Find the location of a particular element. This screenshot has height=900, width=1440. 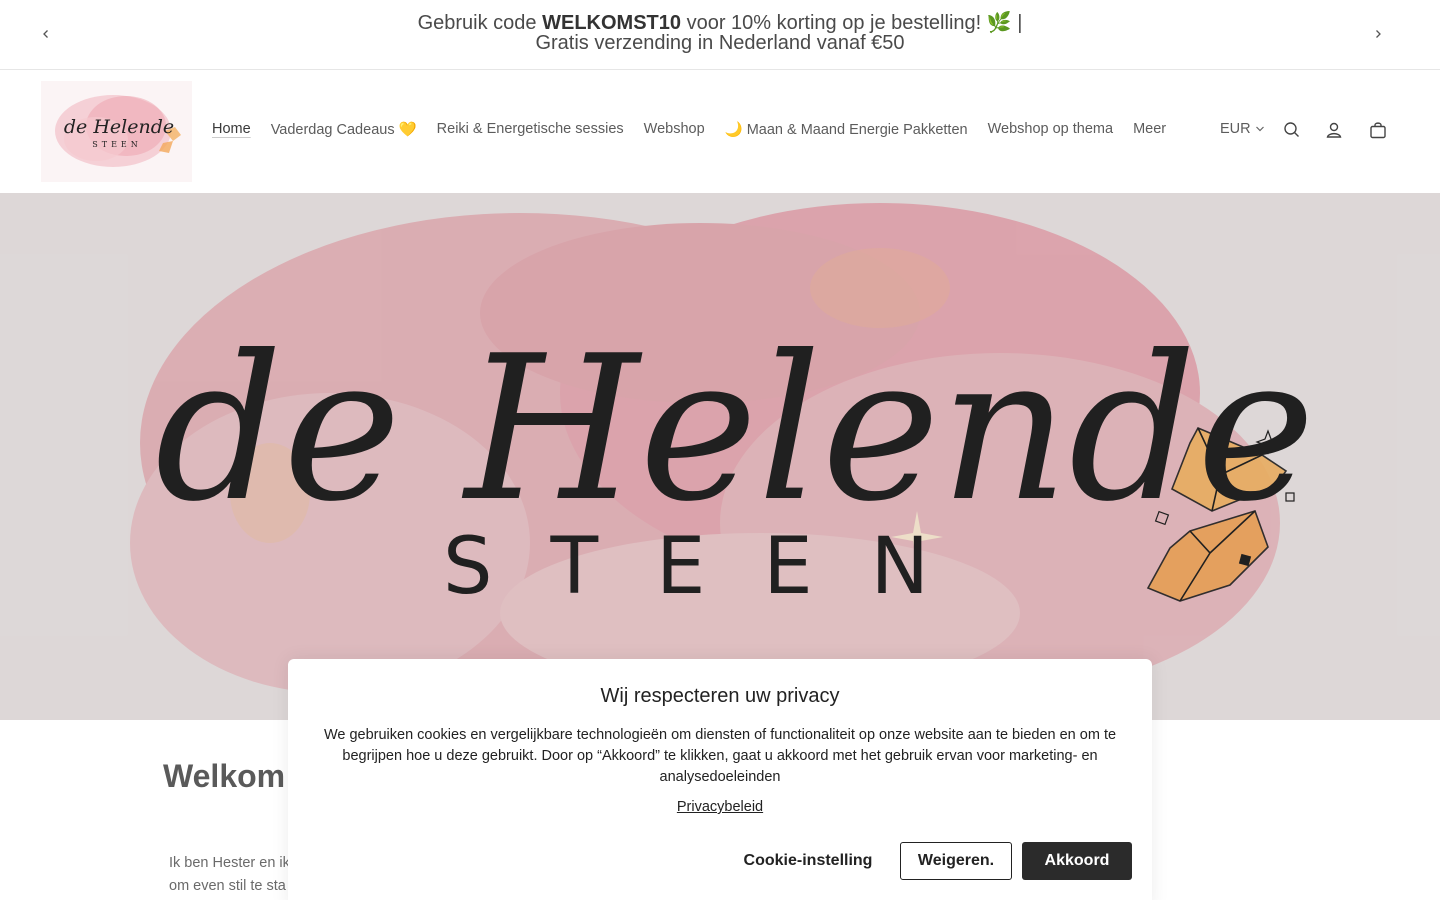

intro-text: Ik ben Hester en ik om even stil te sta is located at coordinates (234, 875).